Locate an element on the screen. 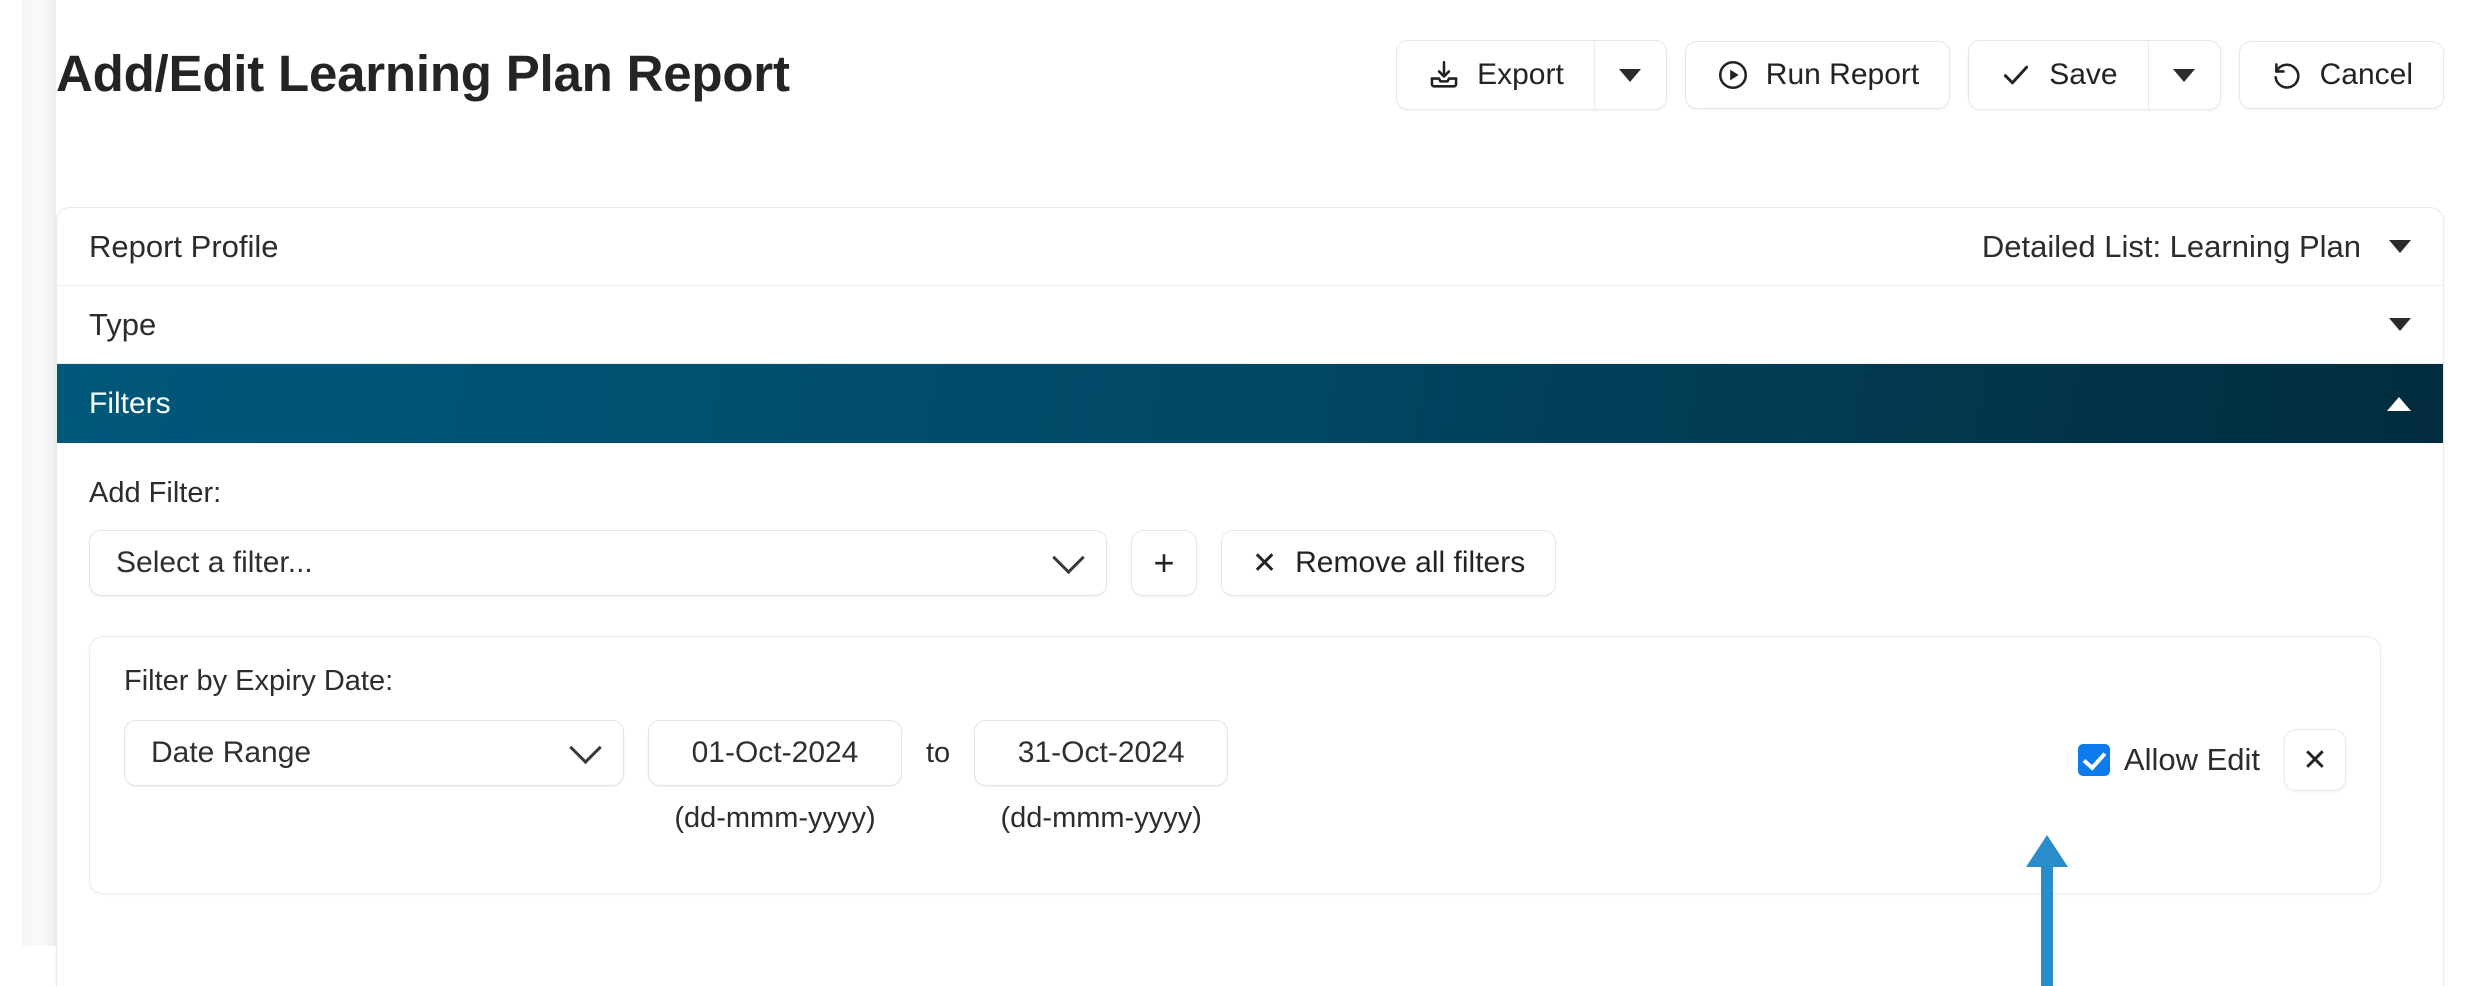 The height and width of the screenshot is (986, 2480). accordion-right-filters is located at coordinates (2399, 403).